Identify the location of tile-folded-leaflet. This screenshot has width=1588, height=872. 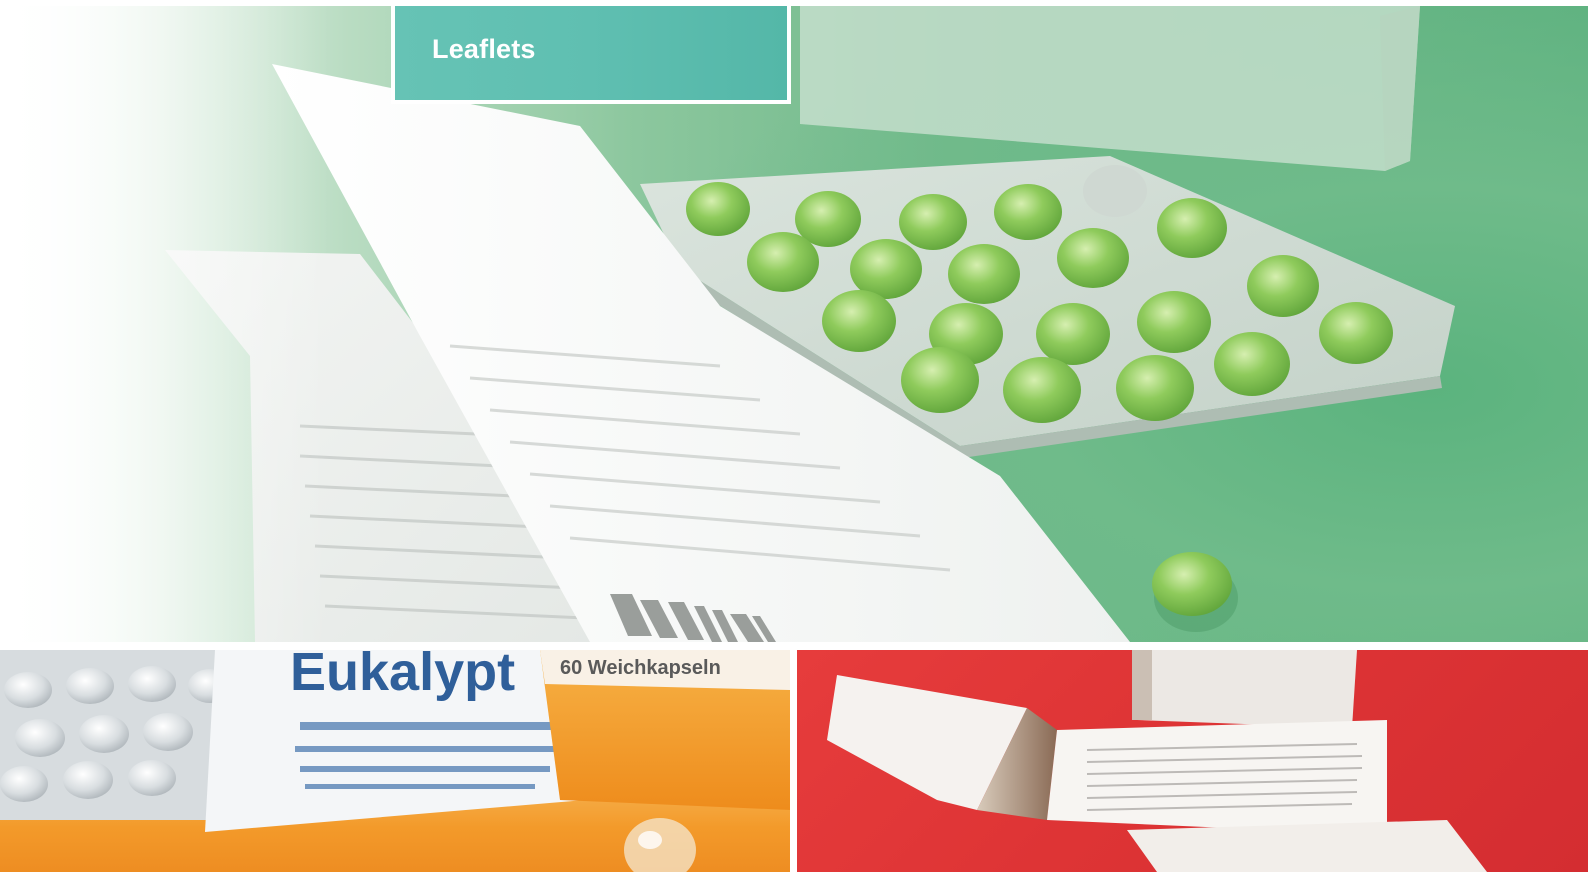
(1192, 761).